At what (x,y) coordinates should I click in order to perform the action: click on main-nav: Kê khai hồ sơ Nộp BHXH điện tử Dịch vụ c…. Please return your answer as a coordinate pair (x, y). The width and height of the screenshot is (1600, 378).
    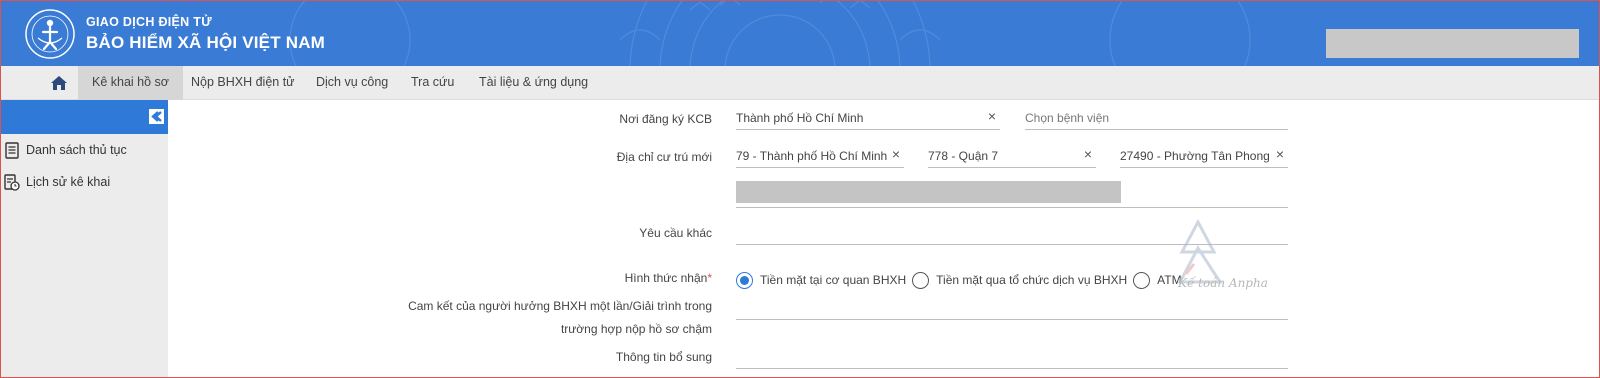
    Looking at the image, I should click on (800, 83).